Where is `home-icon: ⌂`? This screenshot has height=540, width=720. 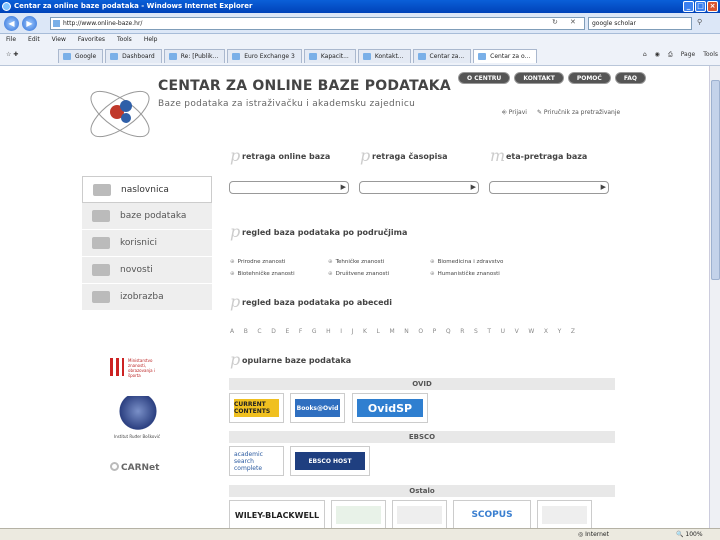 home-icon: ⌂ is located at coordinates (645, 55).